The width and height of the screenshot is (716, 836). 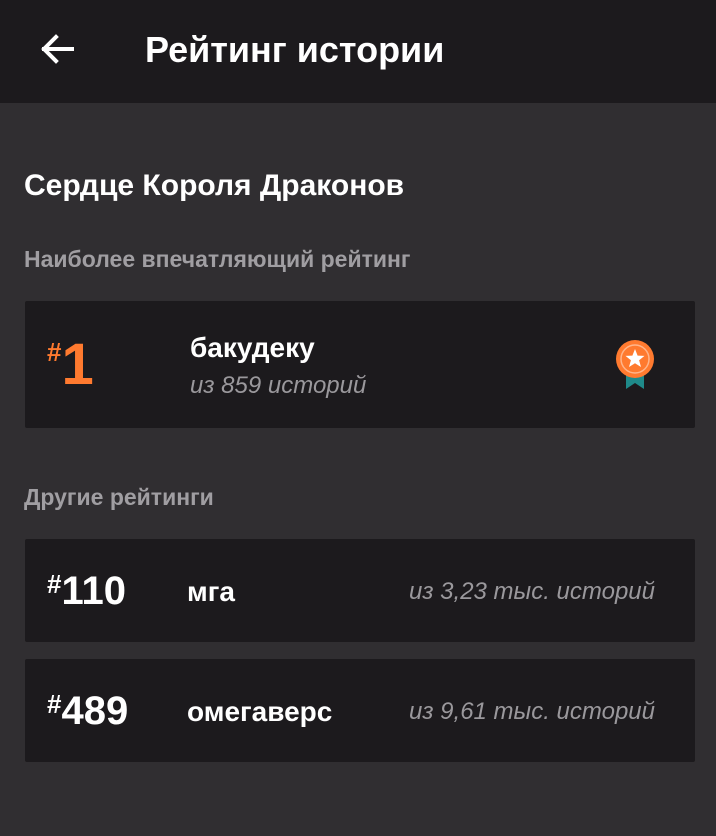 What do you see at coordinates (214, 185) in the screenshot?
I see `story-title: Сердце Короля Драконов` at bounding box center [214, 185].